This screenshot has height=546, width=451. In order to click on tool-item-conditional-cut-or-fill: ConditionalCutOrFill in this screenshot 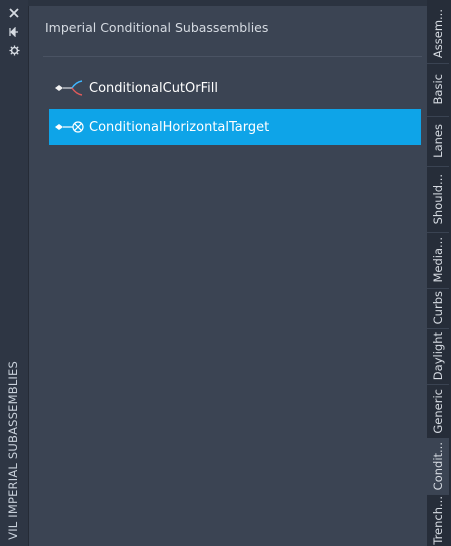, I will do `click(235, 88)`.